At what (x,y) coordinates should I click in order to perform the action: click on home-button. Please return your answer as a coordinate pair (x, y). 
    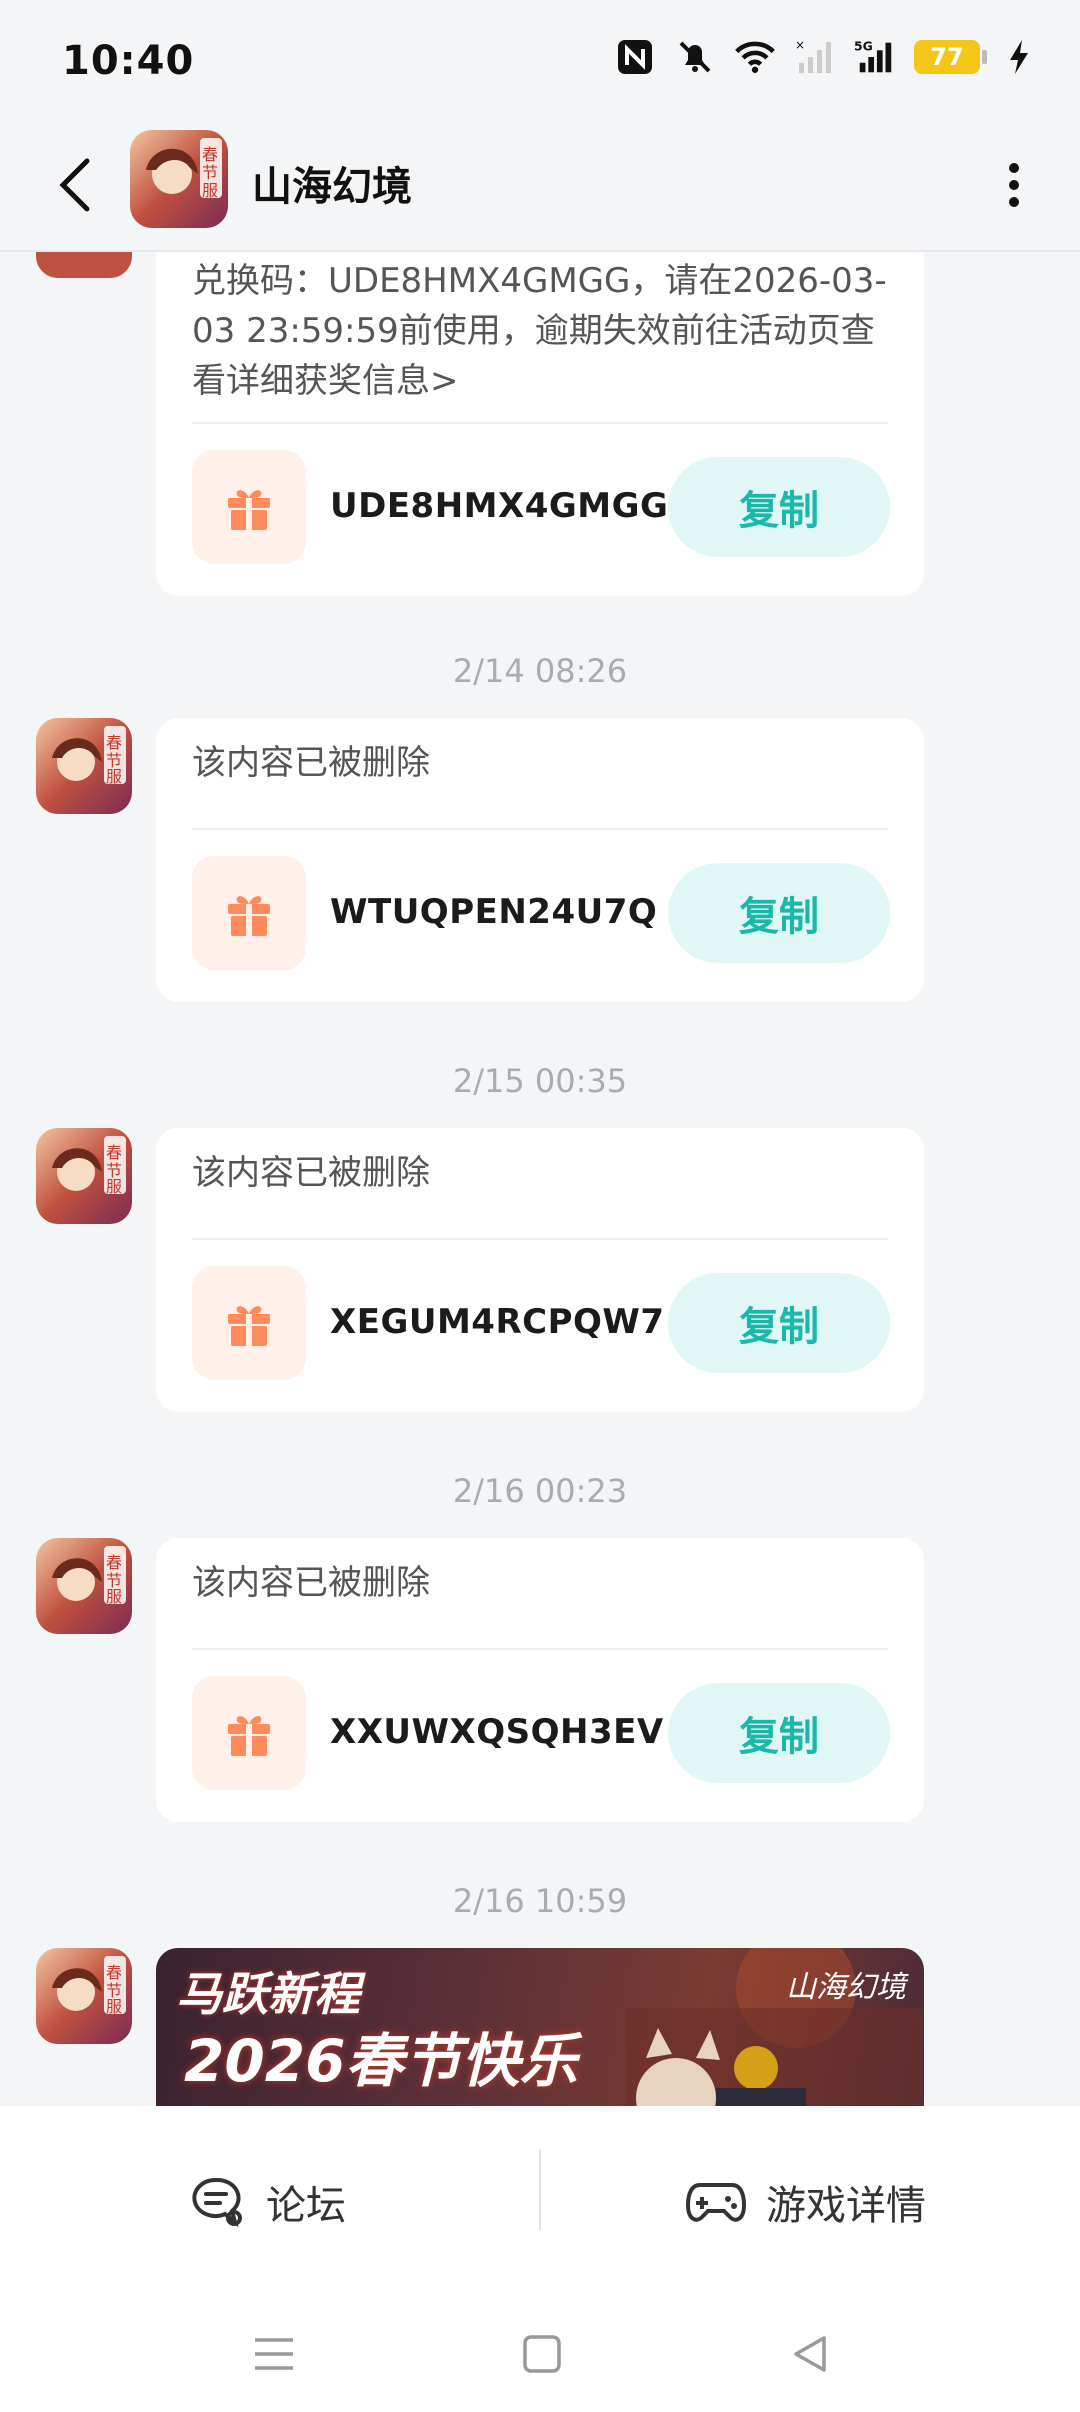
    Looking at the image, I should click on (542, 2354).